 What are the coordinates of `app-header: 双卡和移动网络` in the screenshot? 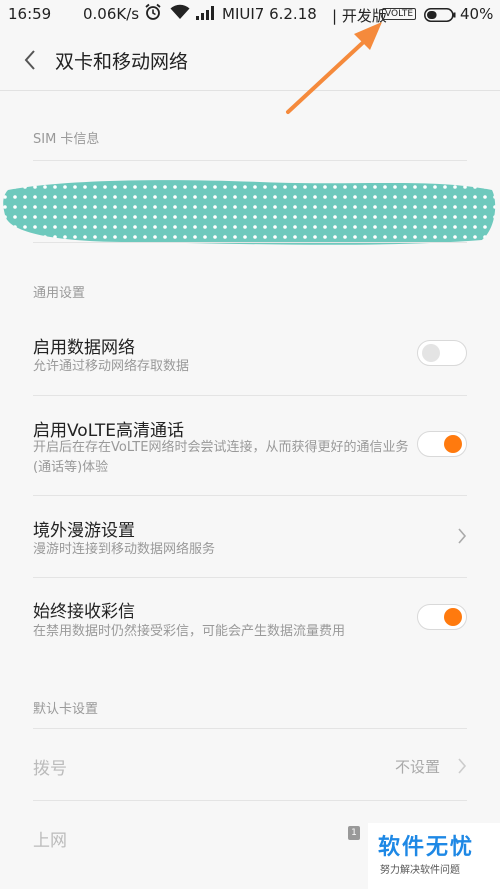 It's located at (250, 60).